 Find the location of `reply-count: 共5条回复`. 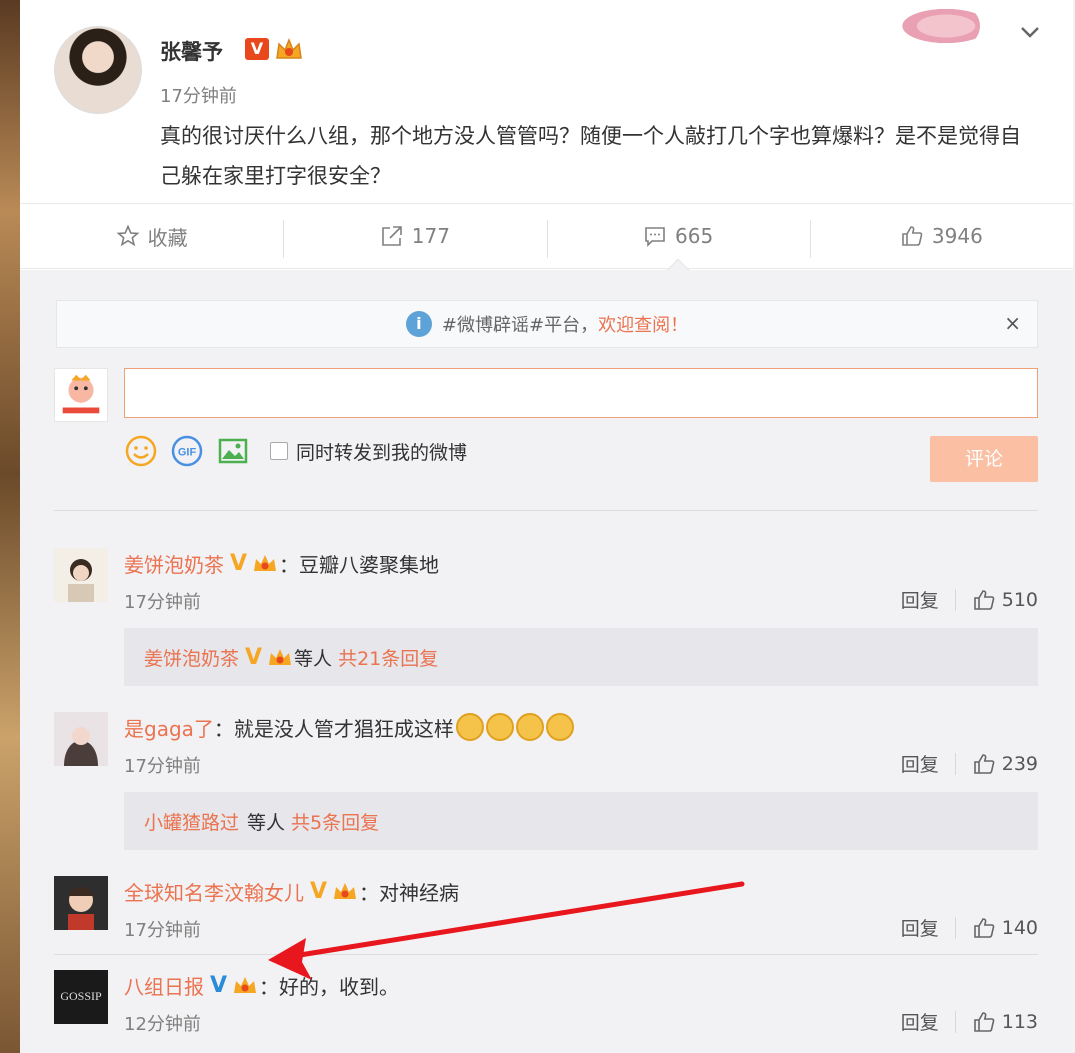

reply-count: 共5条回复 is located at coordinates (335, 821).